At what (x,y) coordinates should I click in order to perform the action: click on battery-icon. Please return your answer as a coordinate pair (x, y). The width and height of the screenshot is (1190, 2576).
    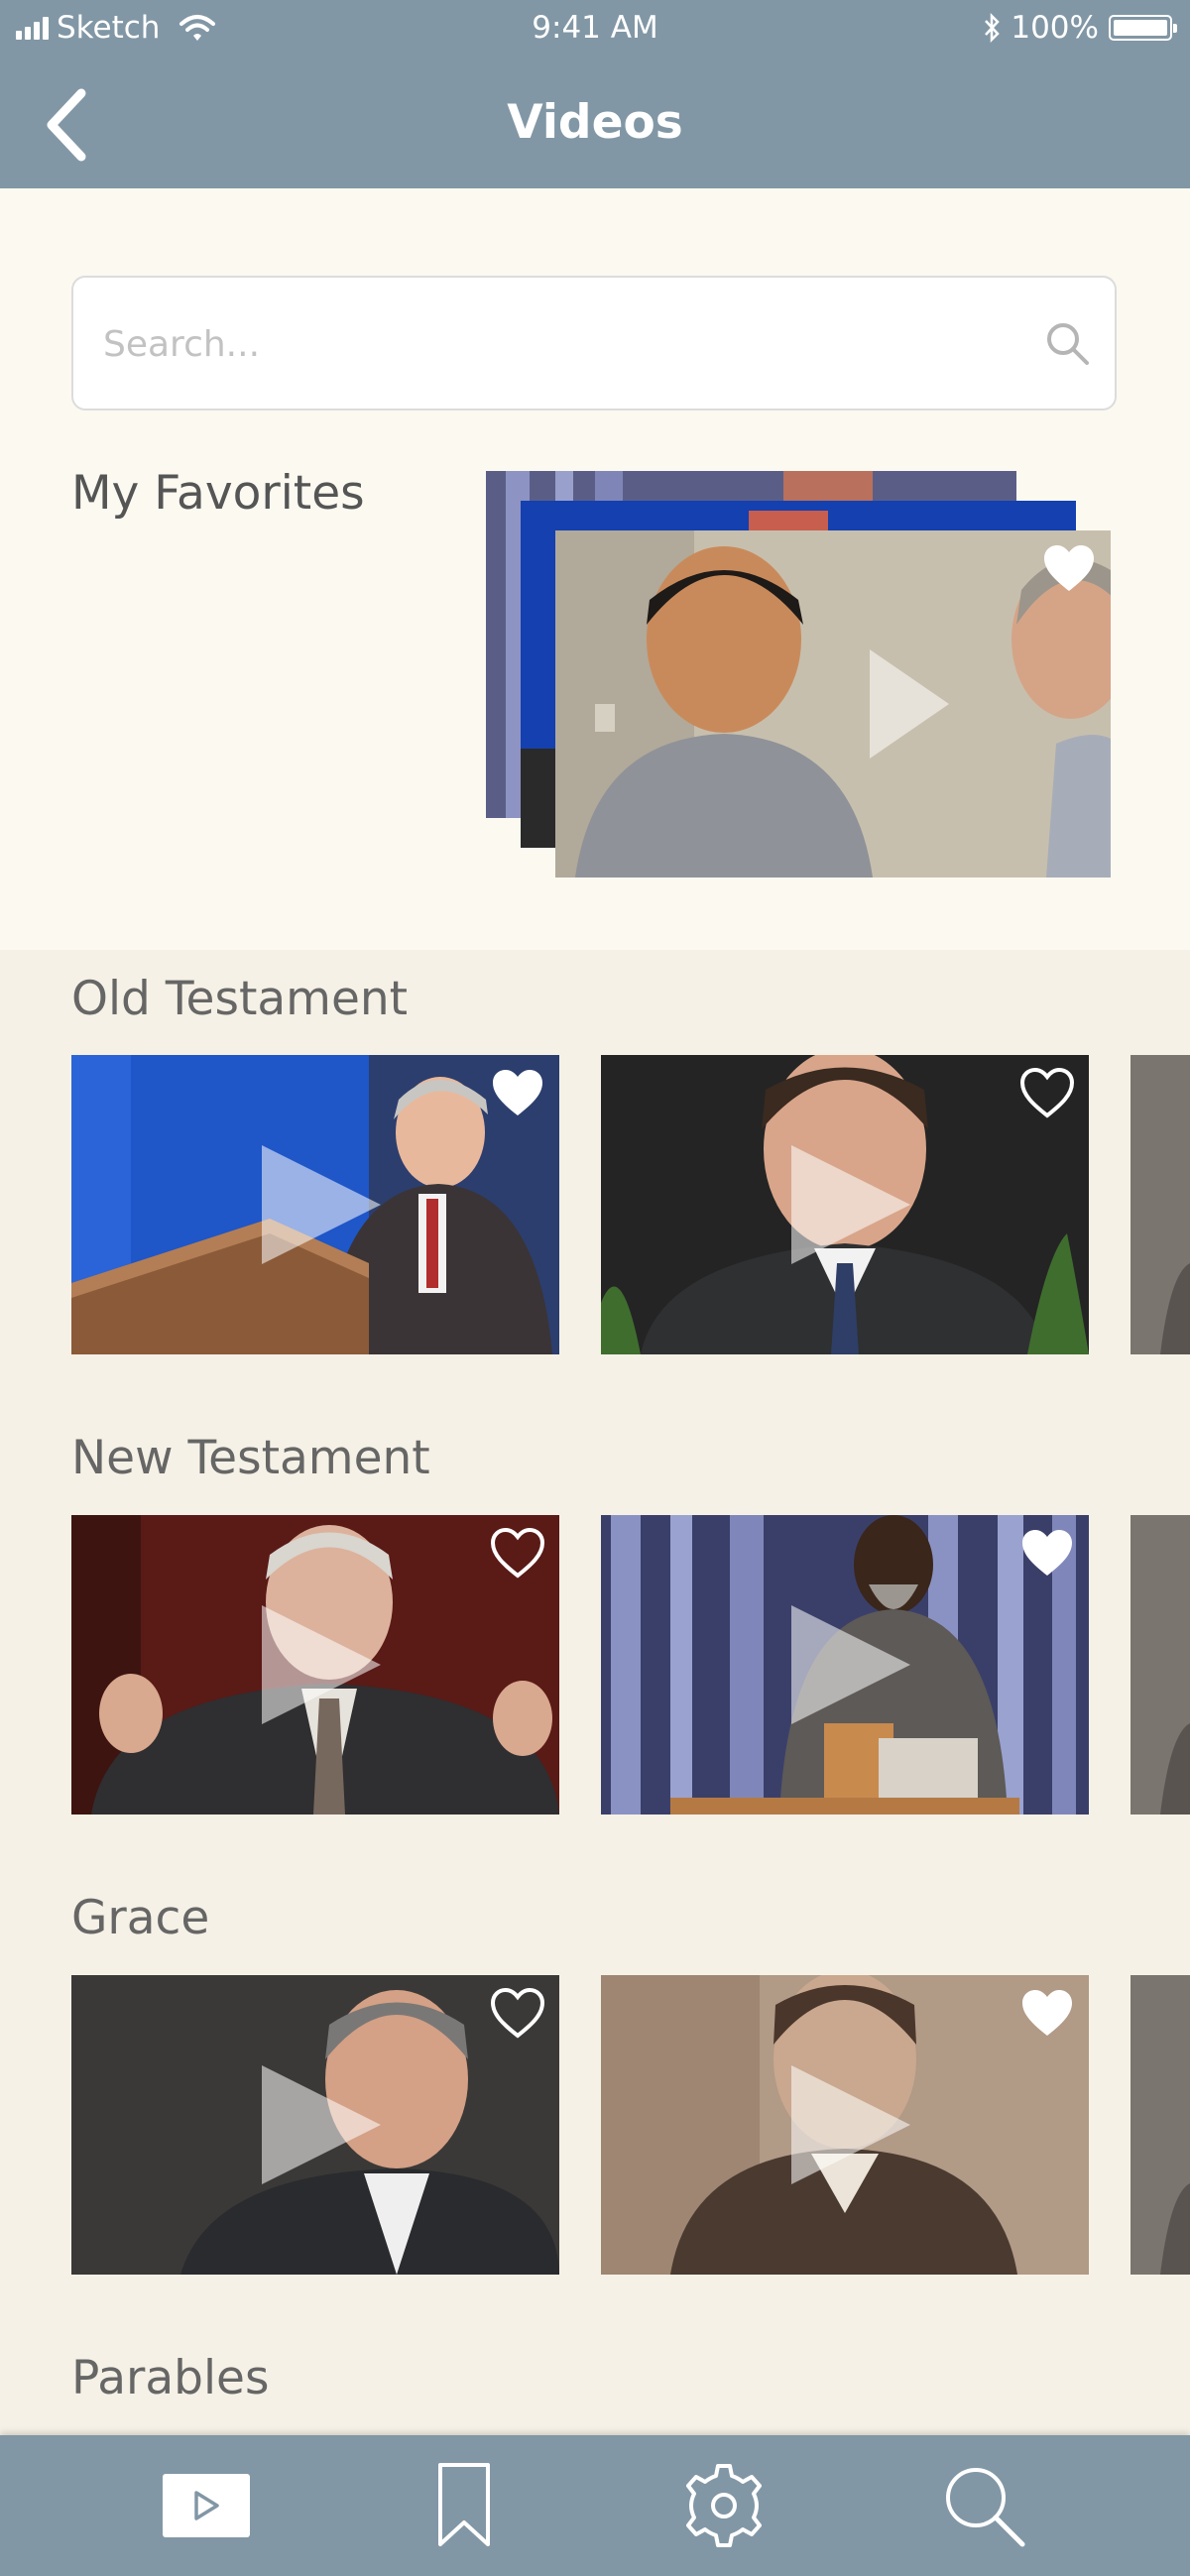
    Looking at the image, I should click on (1143, 28).